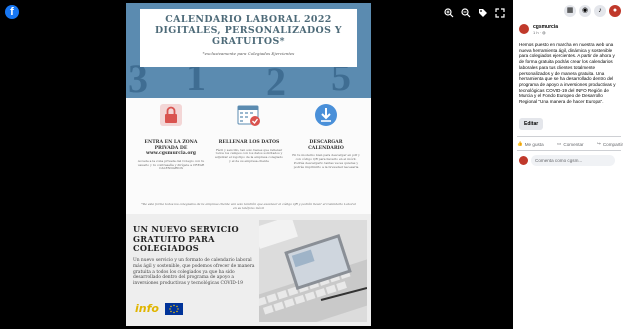 The width and height of the screenshot is (625, 329). Describe the element at coordinates (173, 308) in the screenshot. I see `eu-flag-icon` at that location.